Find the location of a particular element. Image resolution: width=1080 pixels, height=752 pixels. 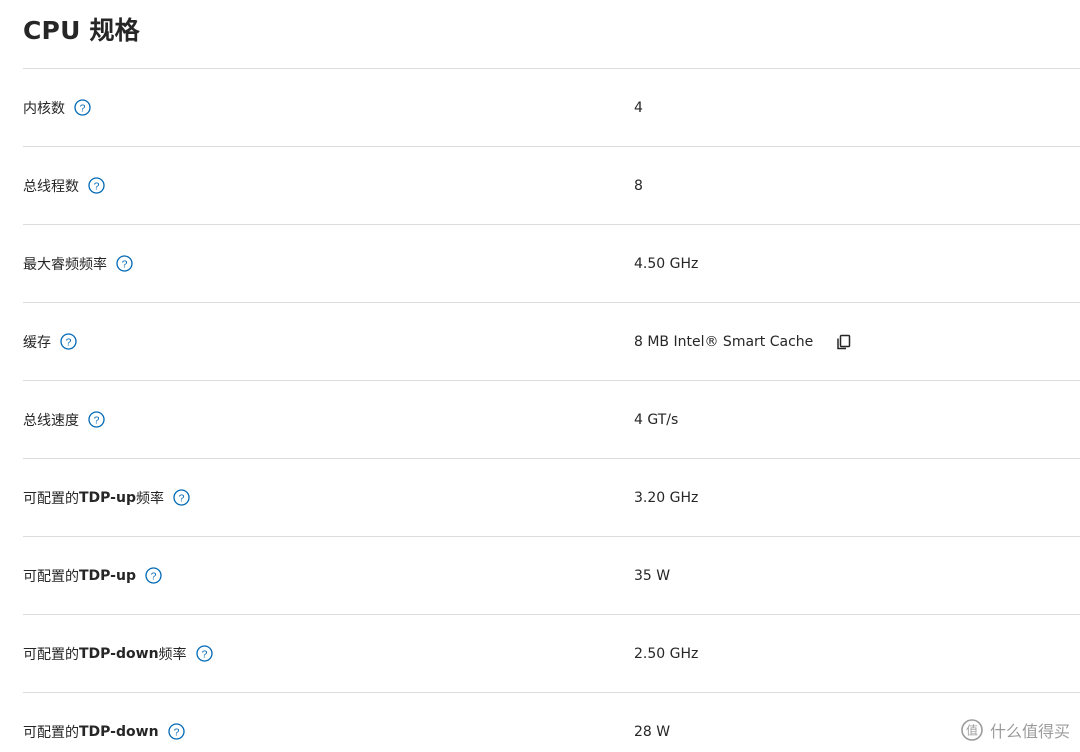

spec-label: 总线速度 ? is located at coordinates (64, 419).